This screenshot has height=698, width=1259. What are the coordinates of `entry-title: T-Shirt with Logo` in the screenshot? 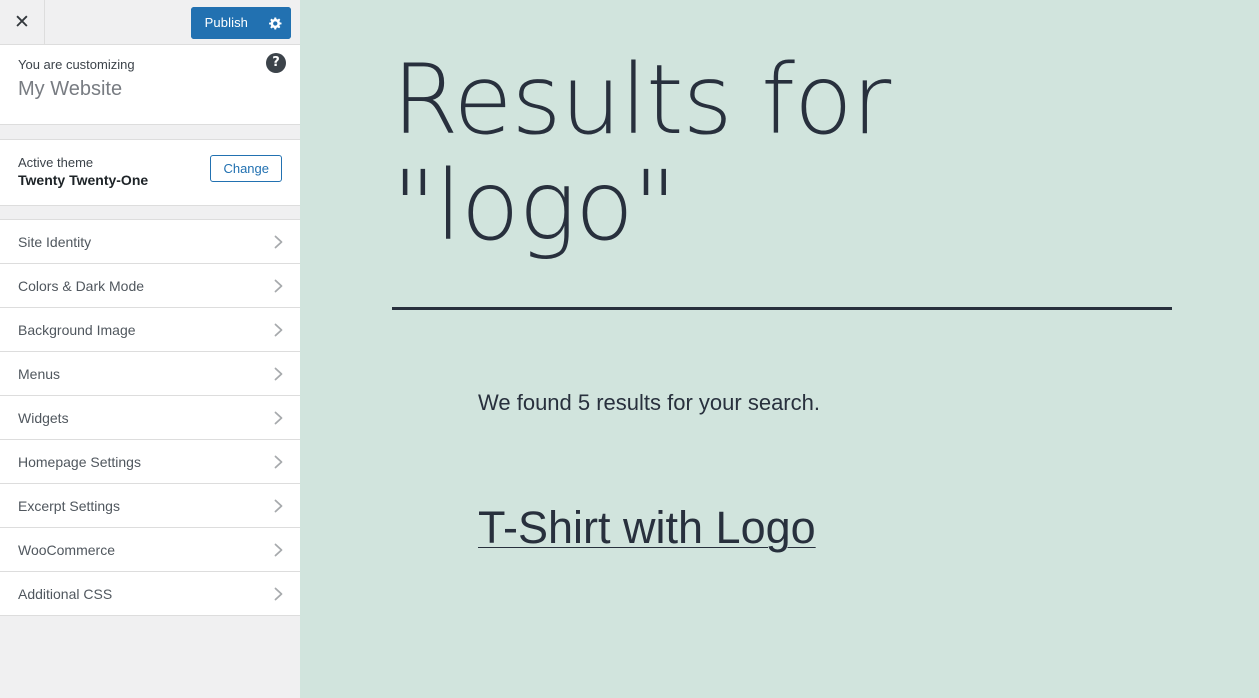 It's located at (787, 487).